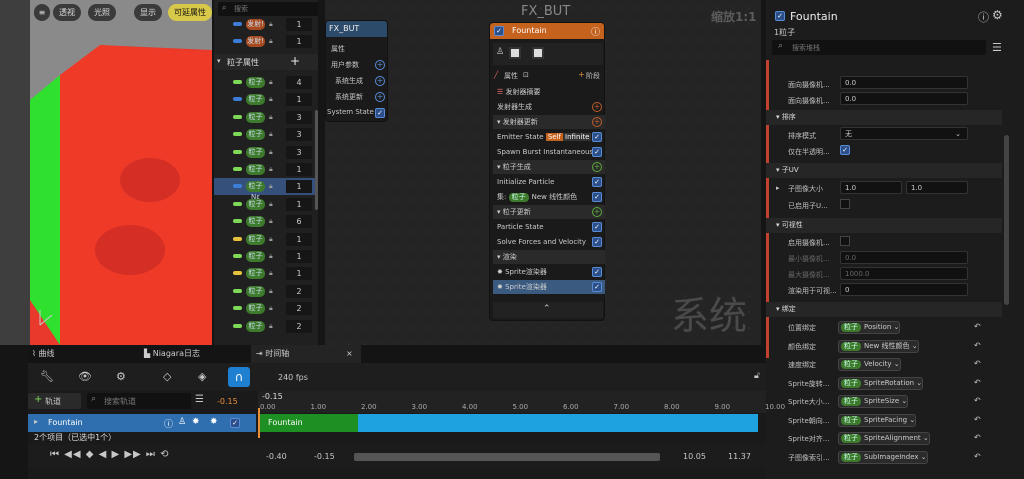 This screenshot has height=479, width=1024. I want to click on playhead, so click(259, 423).